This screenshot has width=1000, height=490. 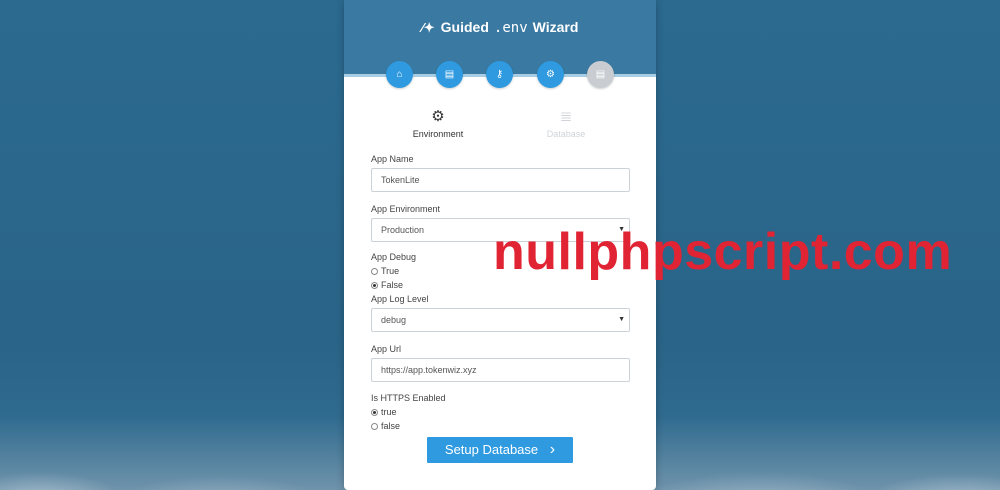 I want to click on step-environment: ⚙, so click(x=550, y=74).